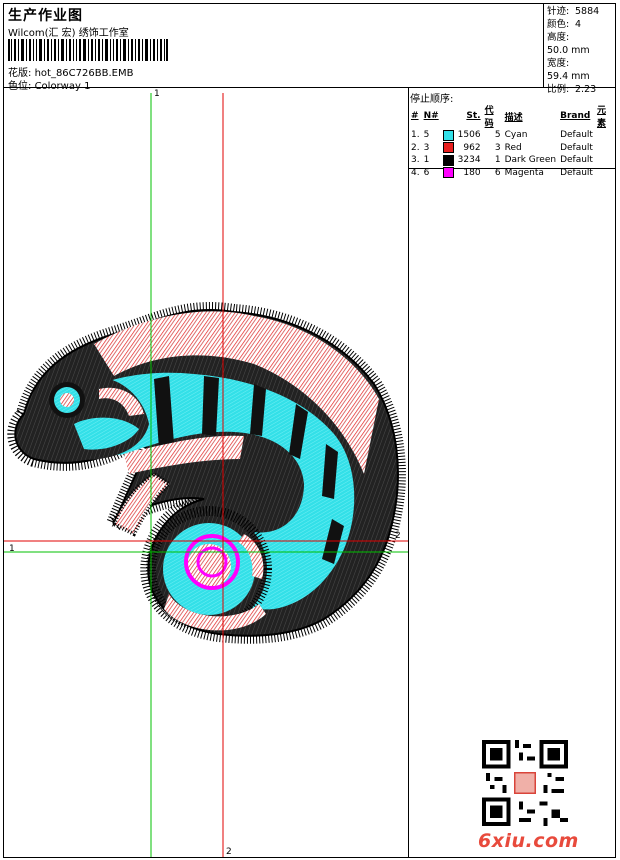 This screenshot has height=860, width=620. I want to click on col-needle: N#, so click(431, 116).